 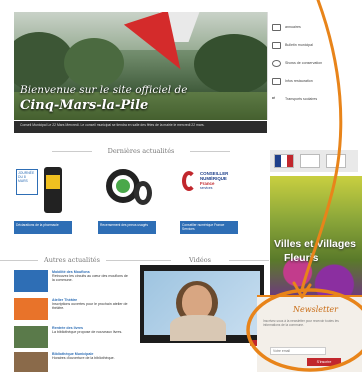 I want to click on section-title-autres: Autres actualités, so click(x=73, y=260).